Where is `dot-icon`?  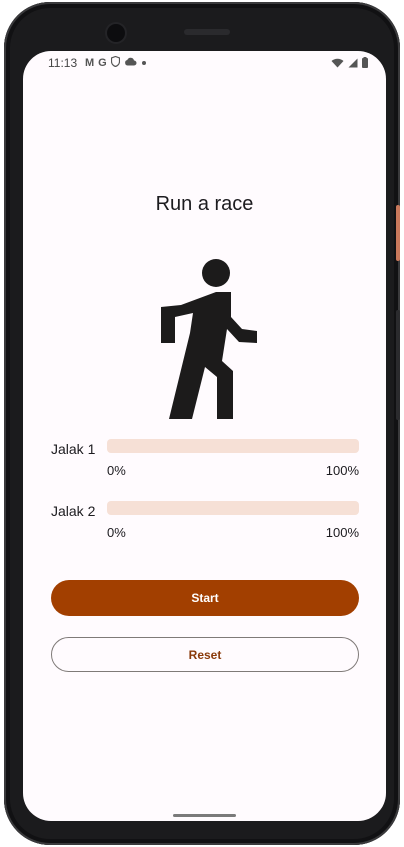 dot-icon is located at coordinates (144, 63).